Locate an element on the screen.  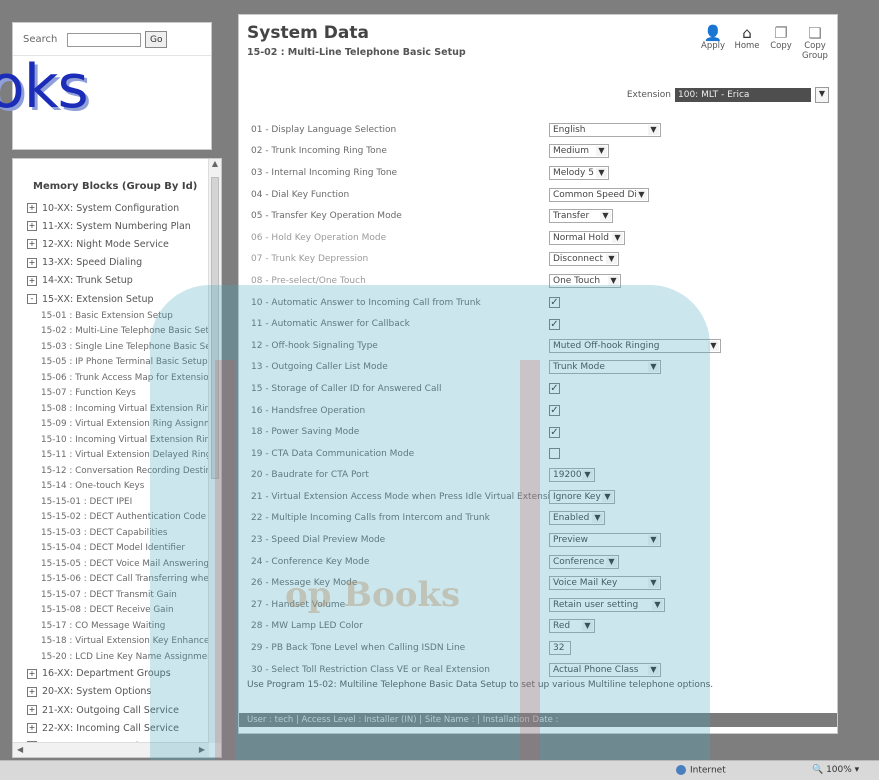
setting-select: Enabled ▼ is located at coordinates (577, 518).